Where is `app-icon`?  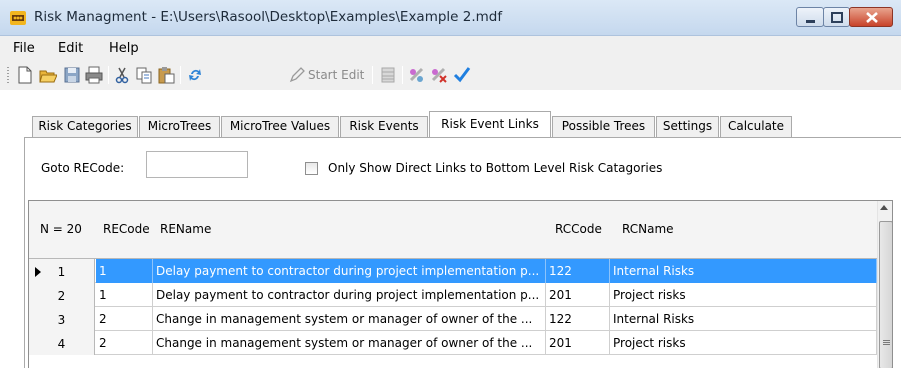 app-icon is located at coordinates (18, 18).